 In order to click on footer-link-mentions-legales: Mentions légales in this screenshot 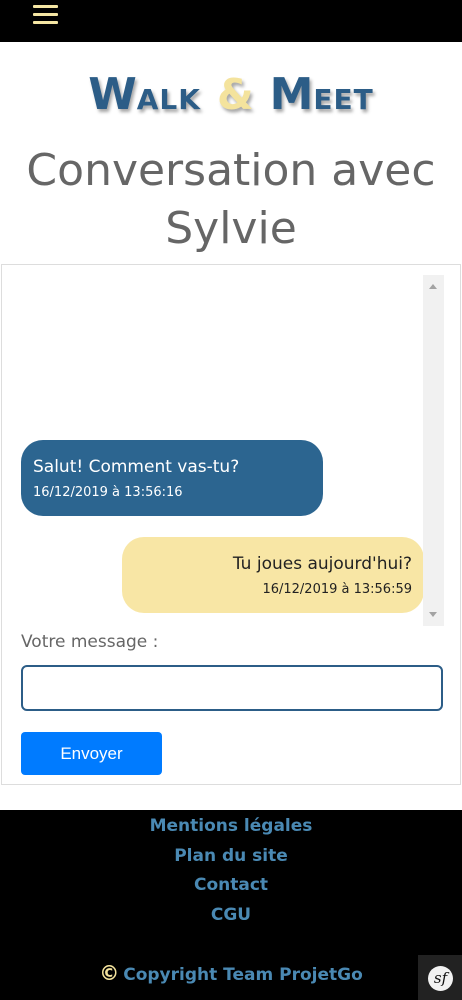, I will do `click(231, 827)`.